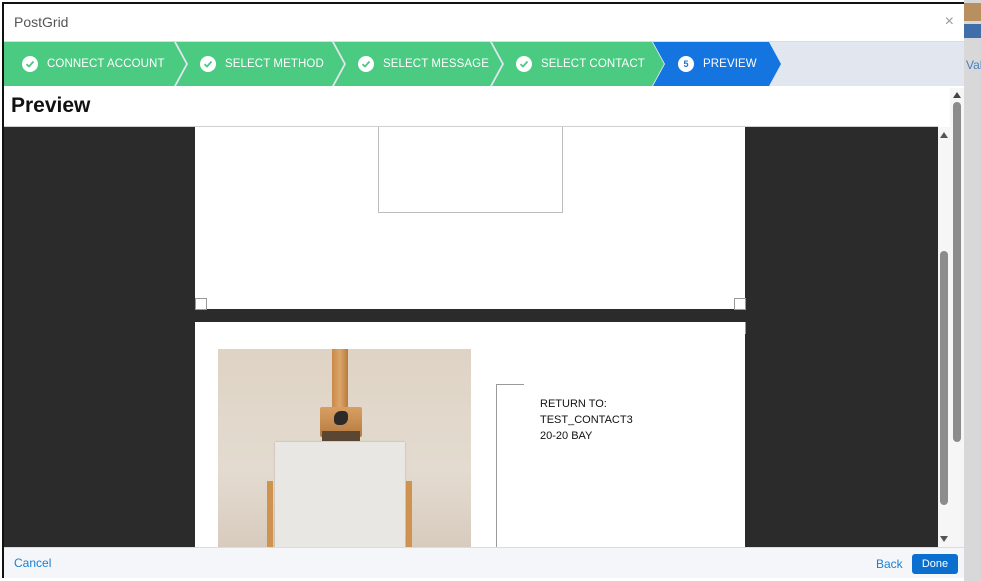  What do you see at coordinates (274, 64) in the screenshot?
I see `step-label: SELECT METHOD` at bounding box center [274, 64].